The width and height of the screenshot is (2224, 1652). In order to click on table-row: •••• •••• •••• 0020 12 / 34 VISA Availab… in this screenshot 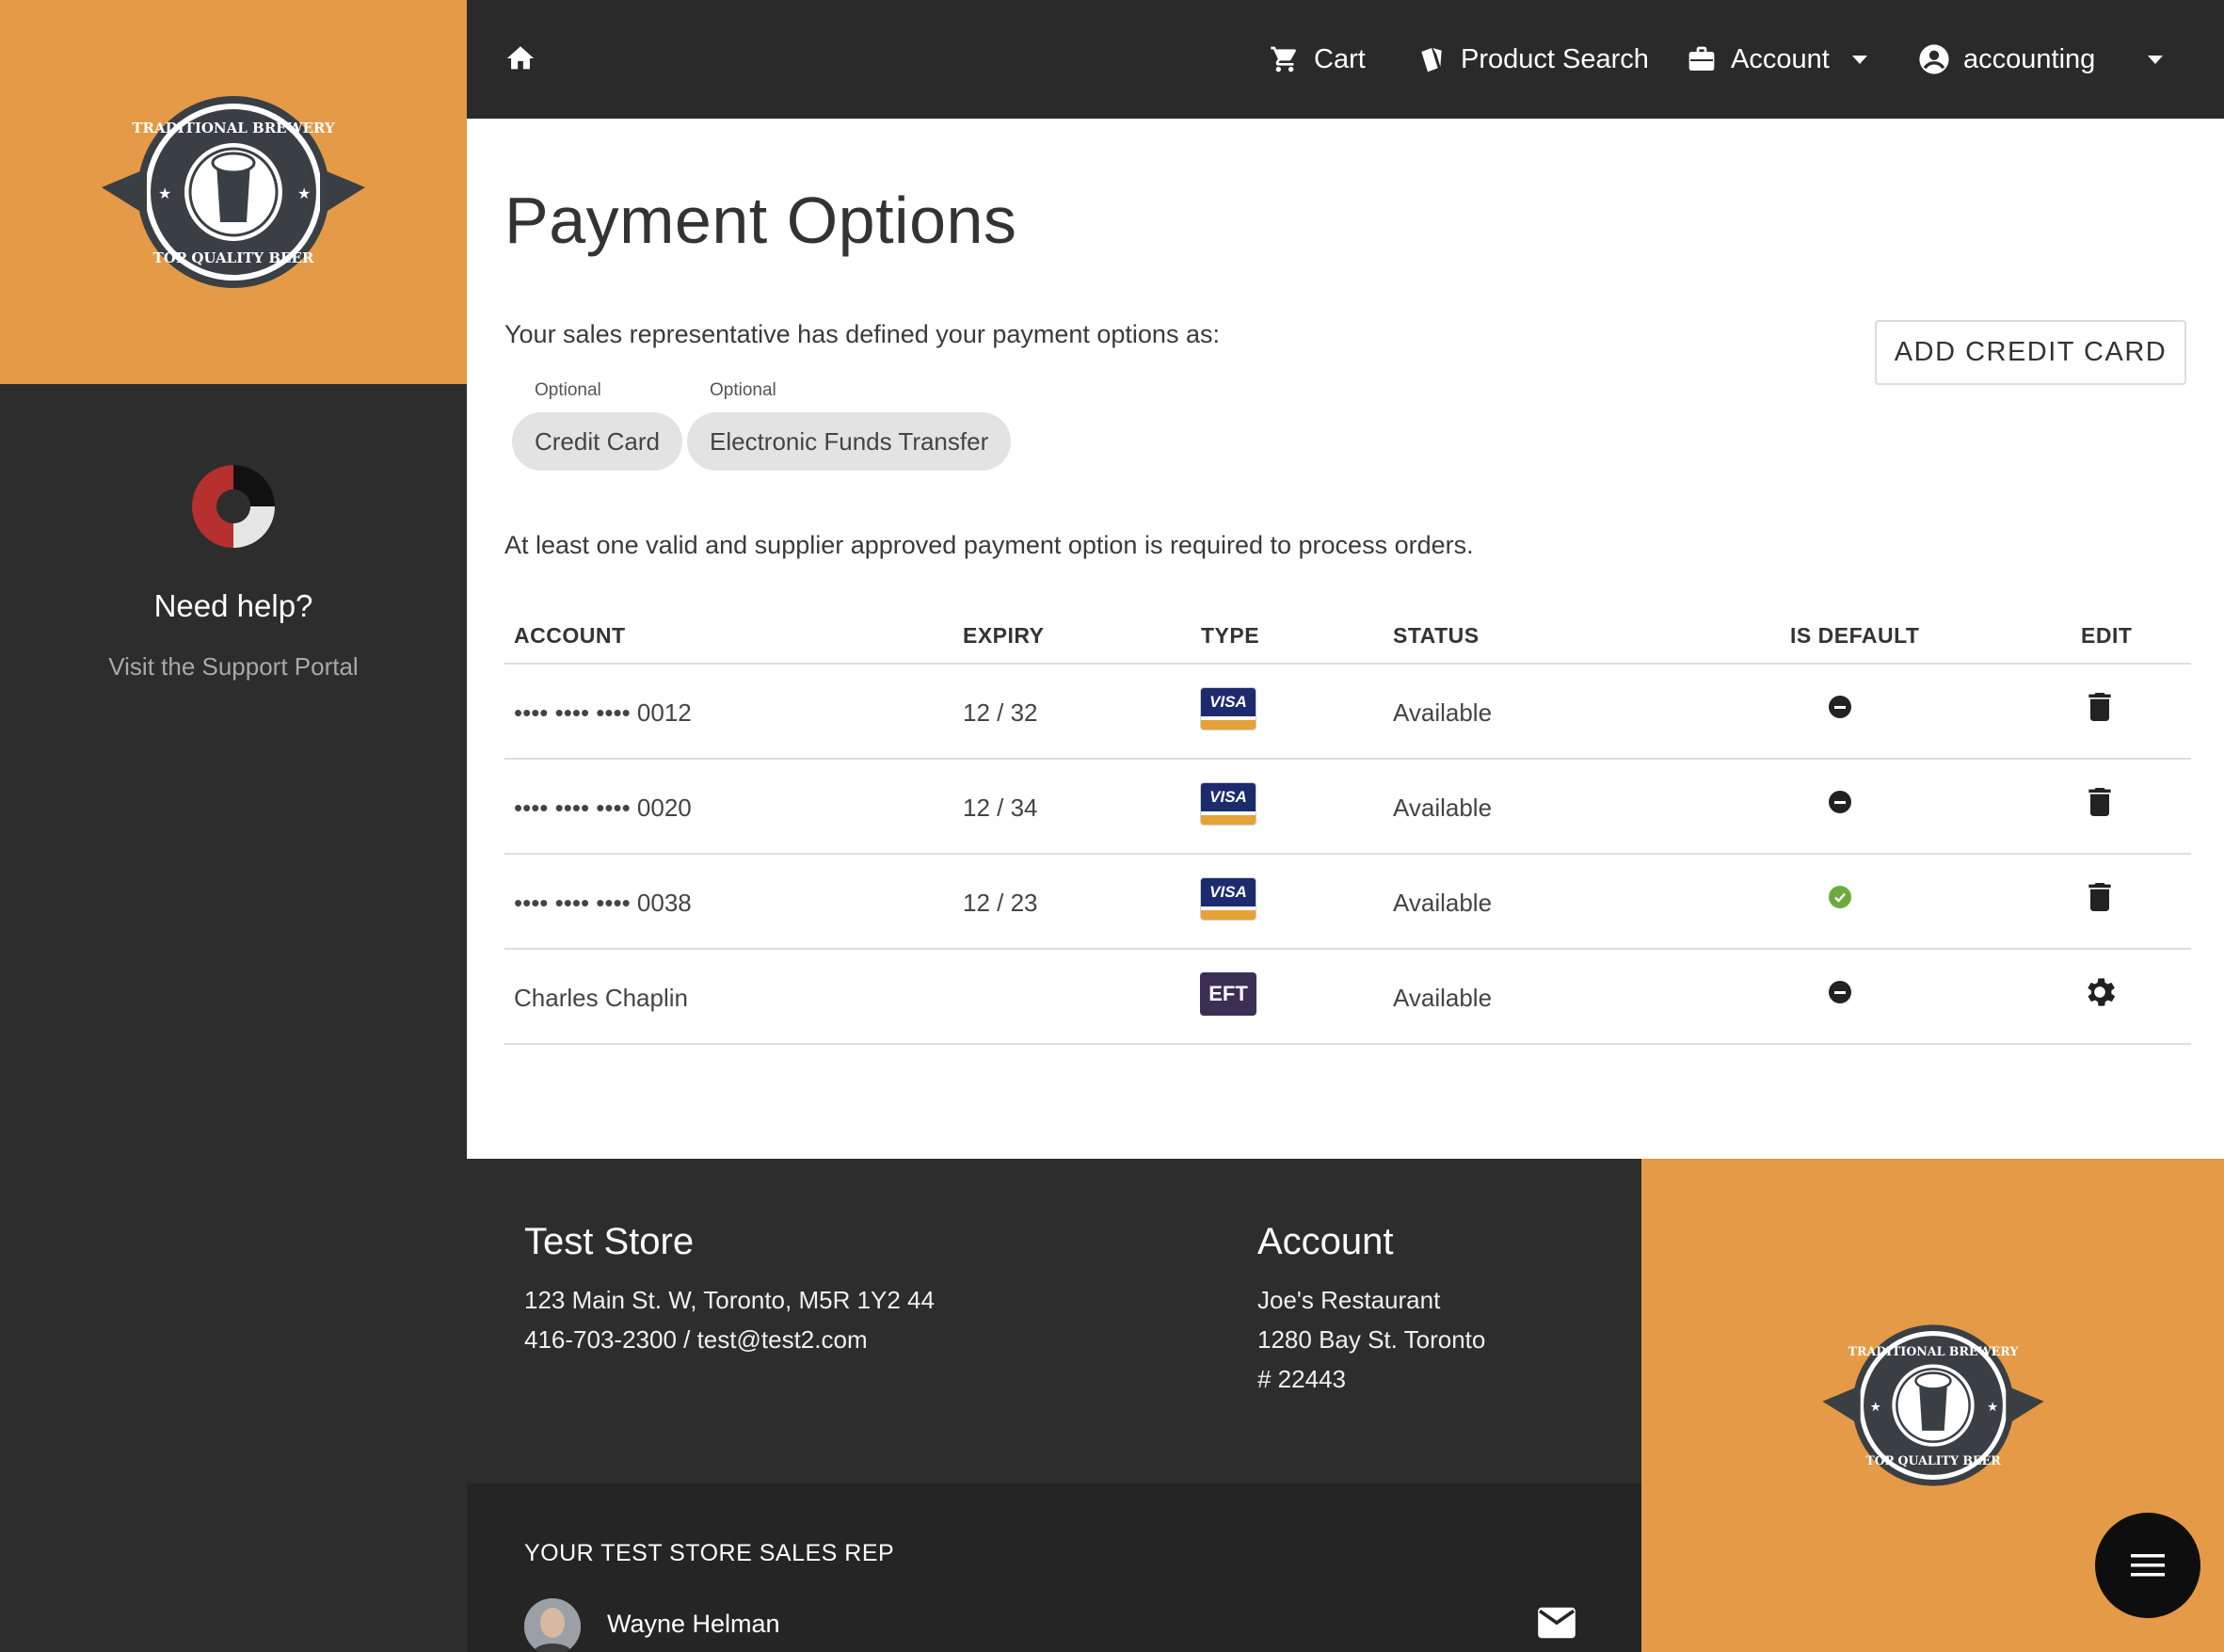, I will do `click(1347, 807)`.